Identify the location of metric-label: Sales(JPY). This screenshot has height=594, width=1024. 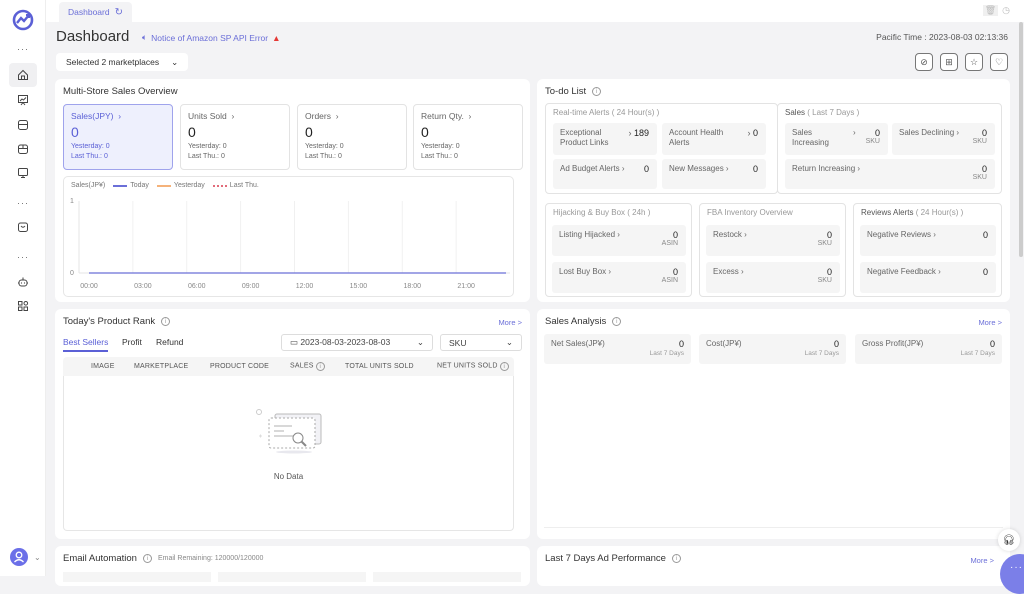
(92, 116).